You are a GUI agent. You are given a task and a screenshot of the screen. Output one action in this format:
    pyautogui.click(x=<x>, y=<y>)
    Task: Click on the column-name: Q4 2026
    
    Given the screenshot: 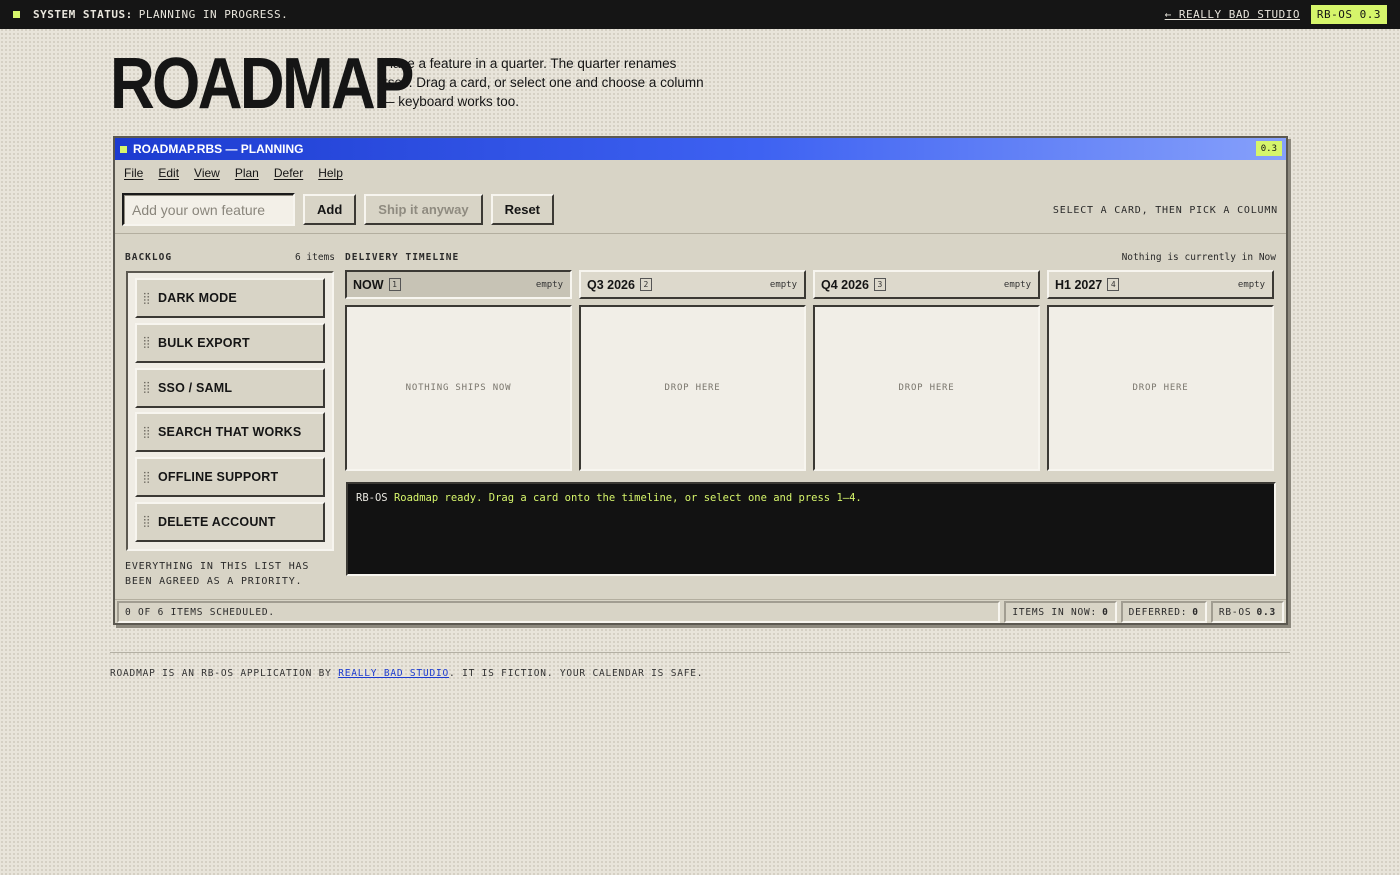 What is the action you would take?
    pyautogui.click(x=845, y=284)
    